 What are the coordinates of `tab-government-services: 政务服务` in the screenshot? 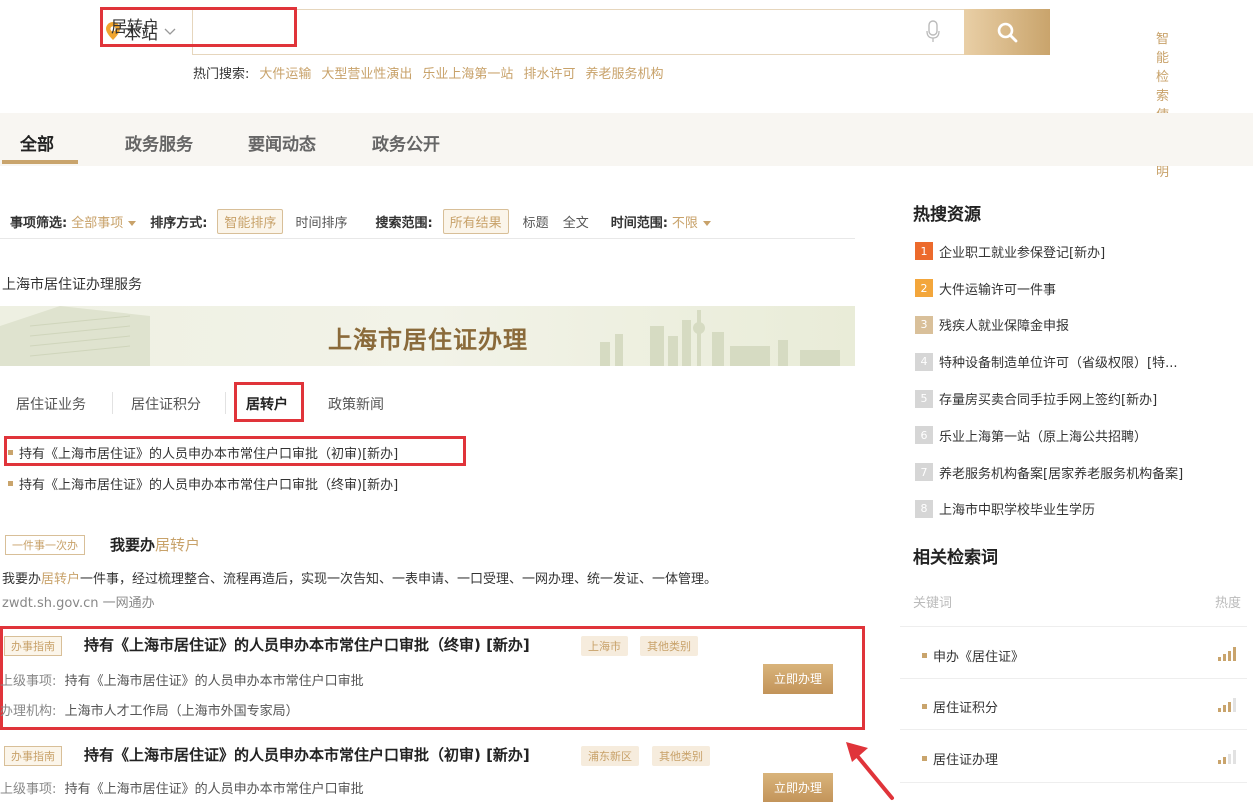 It's located at (159, 142).